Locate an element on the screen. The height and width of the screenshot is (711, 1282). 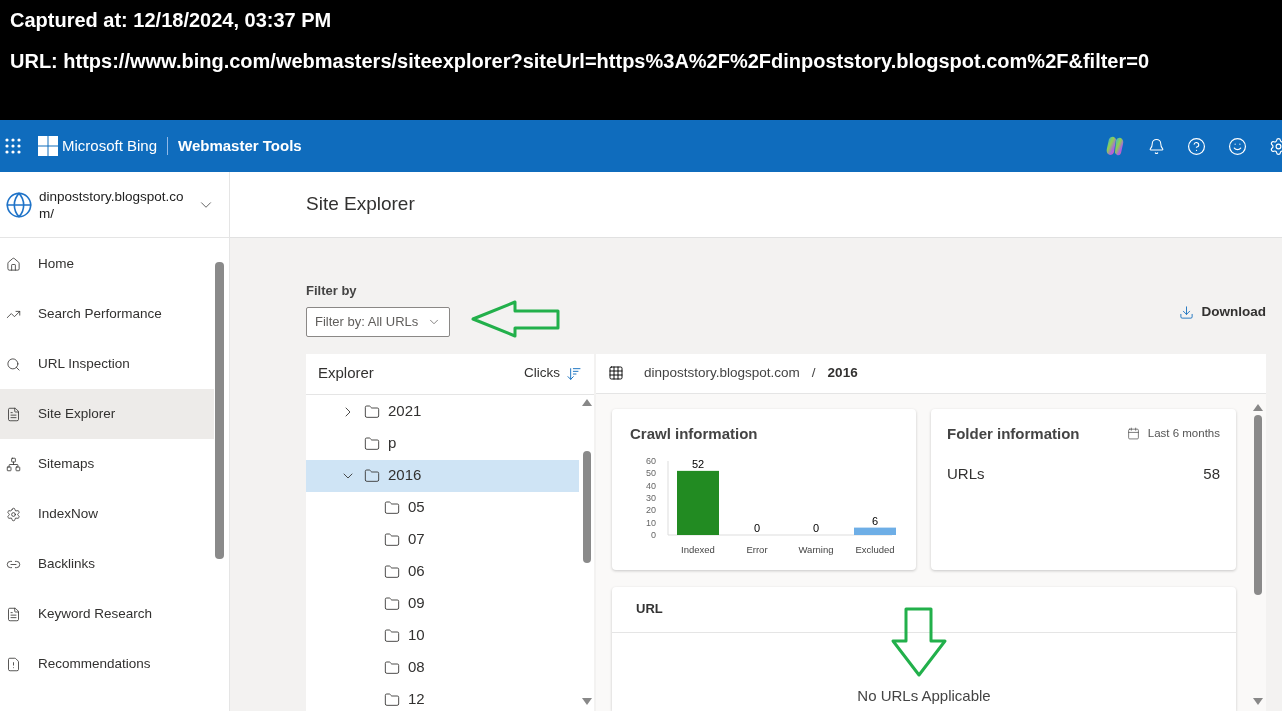
globe-icon is located at coordinates (19, 204).